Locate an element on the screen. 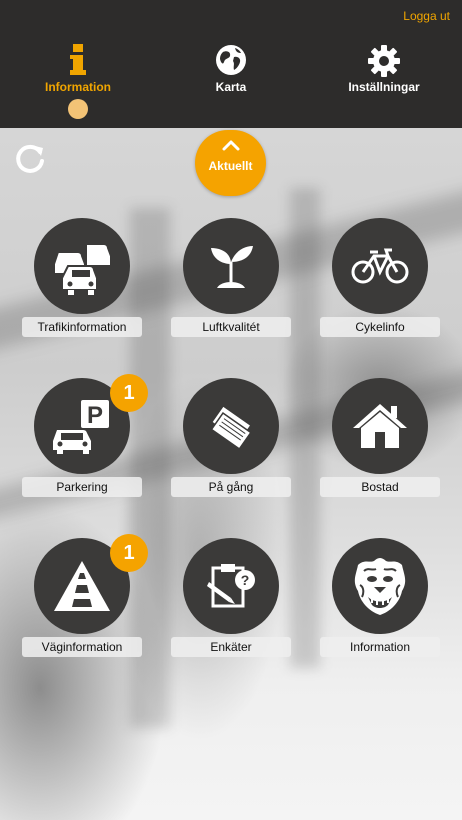  house-icon is located at coordinates (380, 426).